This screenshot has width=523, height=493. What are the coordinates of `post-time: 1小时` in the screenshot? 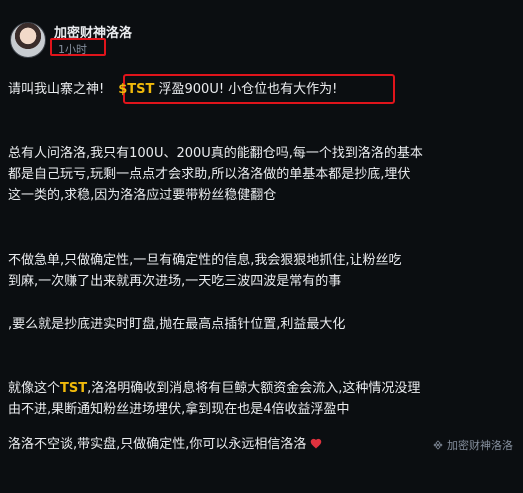 It's located at (72, 49).